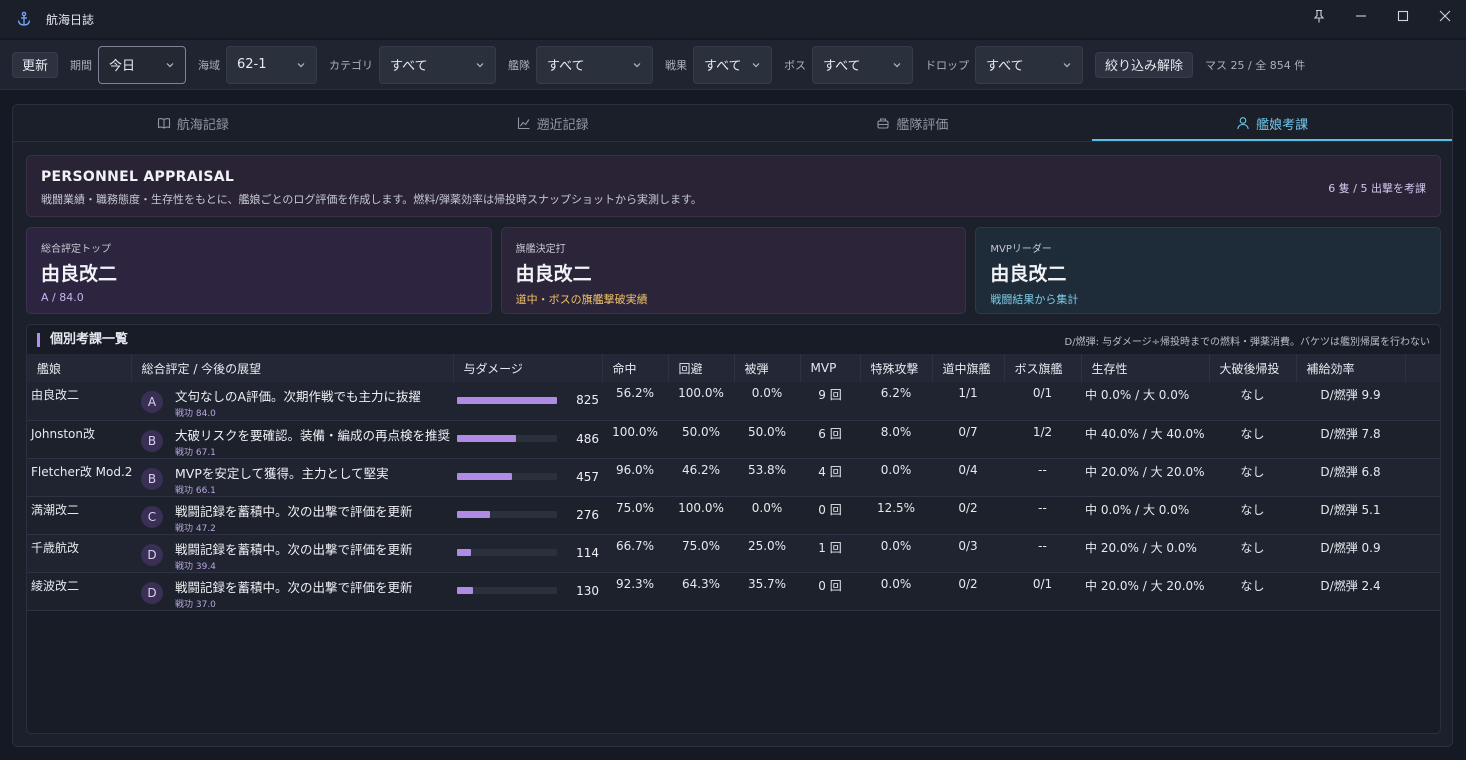 This screenshot has width=1466, height=760. Describe the element at coordinates (195, 528) in the screenshot. I see `merit-score: 戦功 47.2` at that location.